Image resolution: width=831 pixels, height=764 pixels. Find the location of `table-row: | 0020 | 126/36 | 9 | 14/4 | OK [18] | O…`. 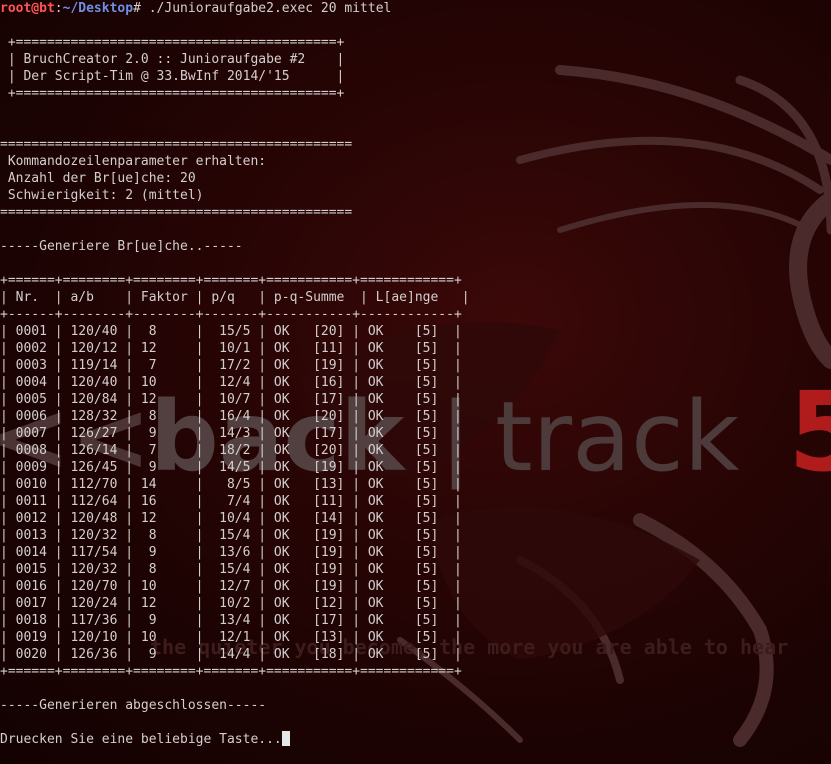

table-row: | 0020 | 126/36 | 9 | 14/4 | OK [18] | O… is located at coordinates (231, 654).